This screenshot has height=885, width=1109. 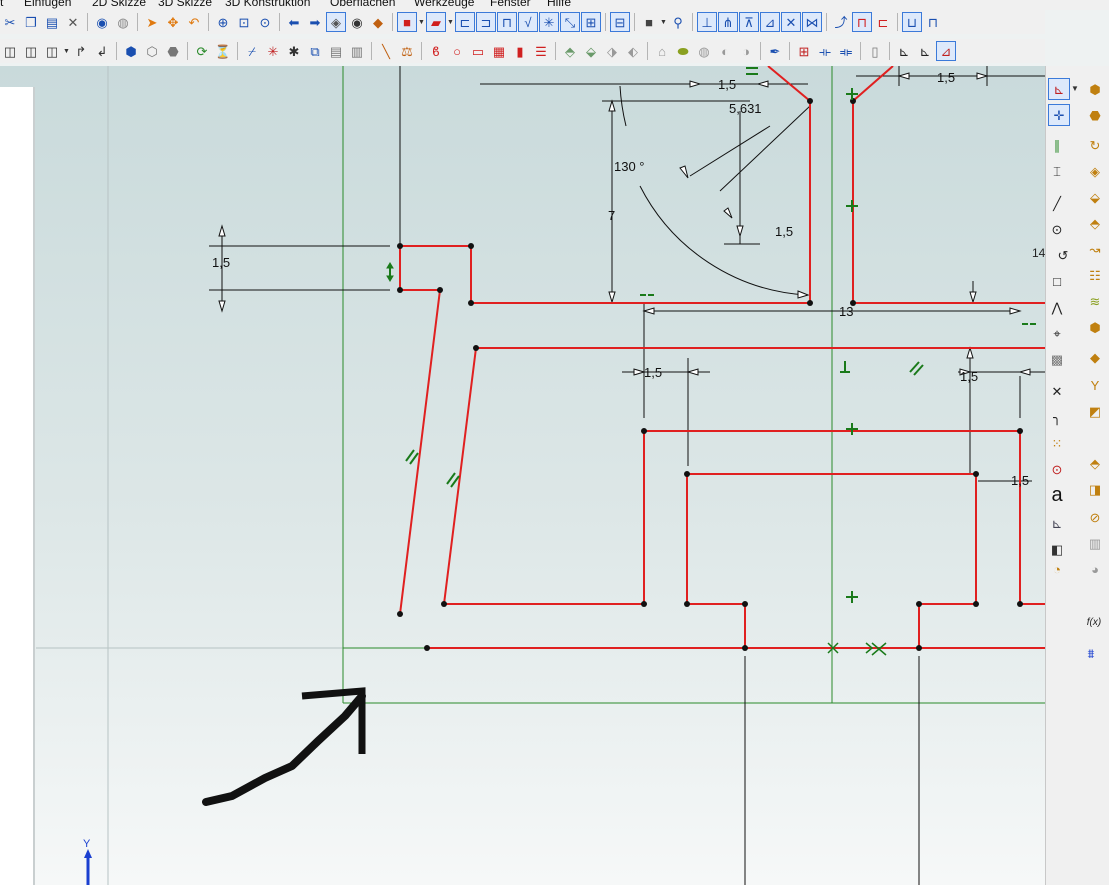 I want to click on tool-3-icon: ⬘, so click(x=570, y=51).